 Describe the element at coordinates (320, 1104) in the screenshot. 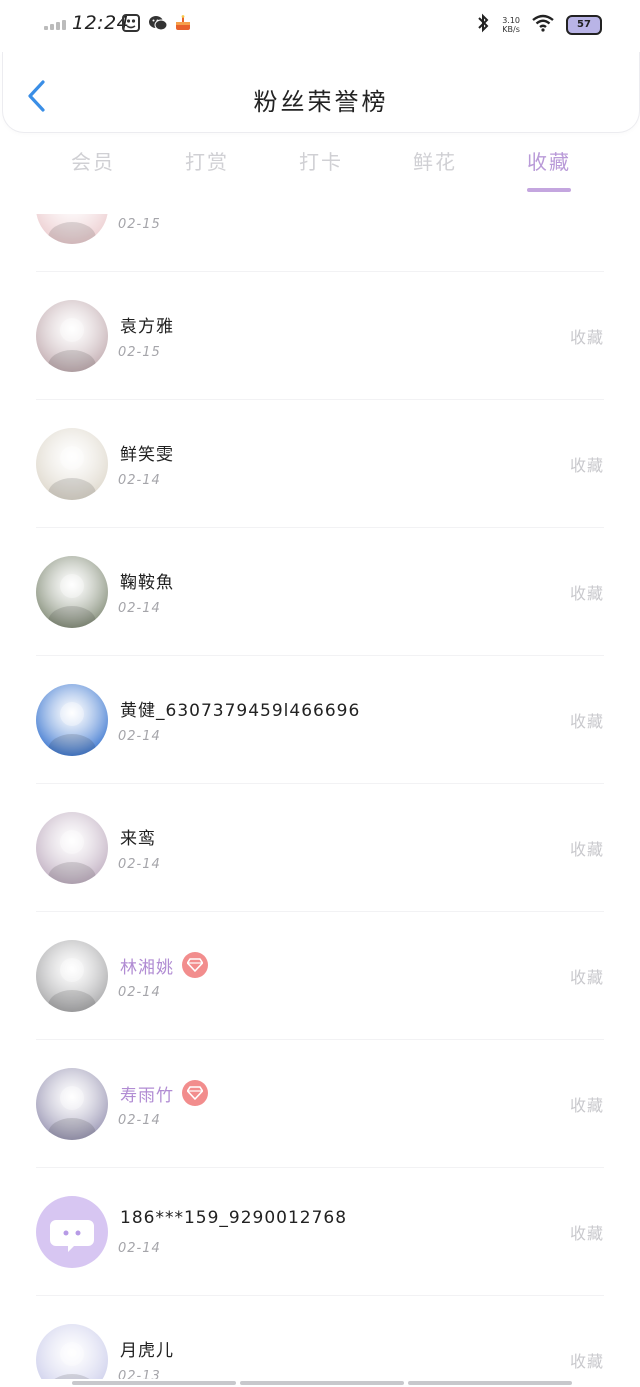

I see `list-item: 寿雨竹 02-14 收藏` at that location.